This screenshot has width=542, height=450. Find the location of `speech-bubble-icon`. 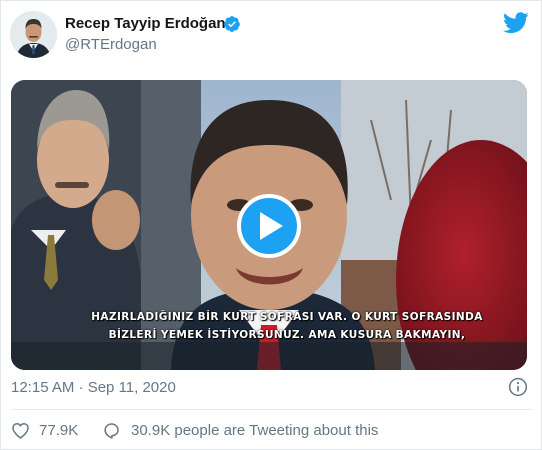

speech-bubble-icon is located at coordinates (111, 430).